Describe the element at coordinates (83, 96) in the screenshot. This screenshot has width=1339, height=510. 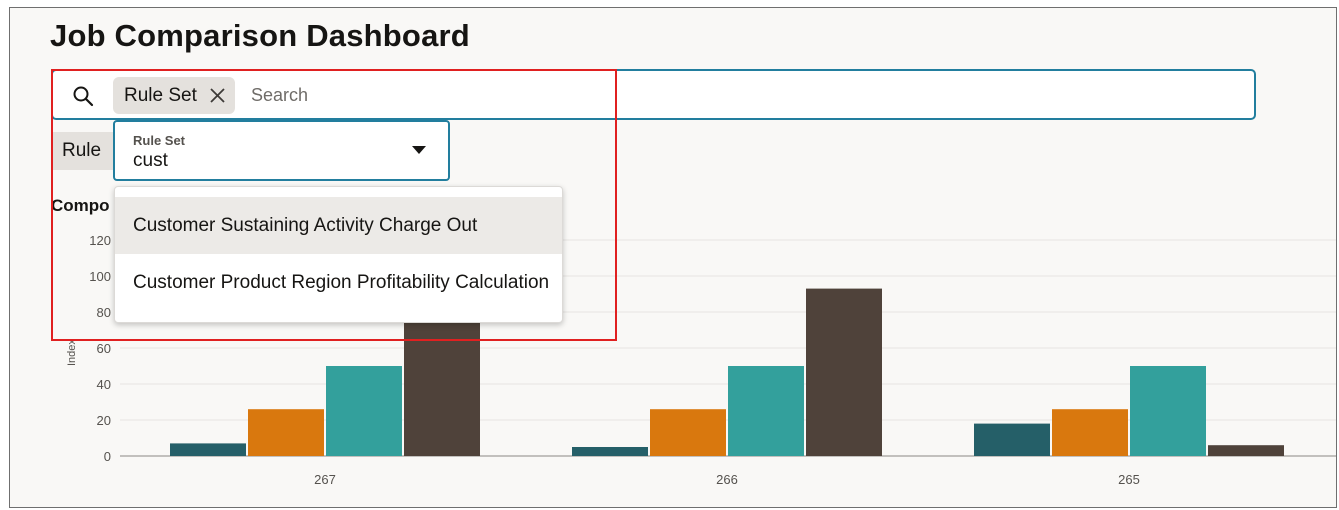
I see `search-icon` at that location.